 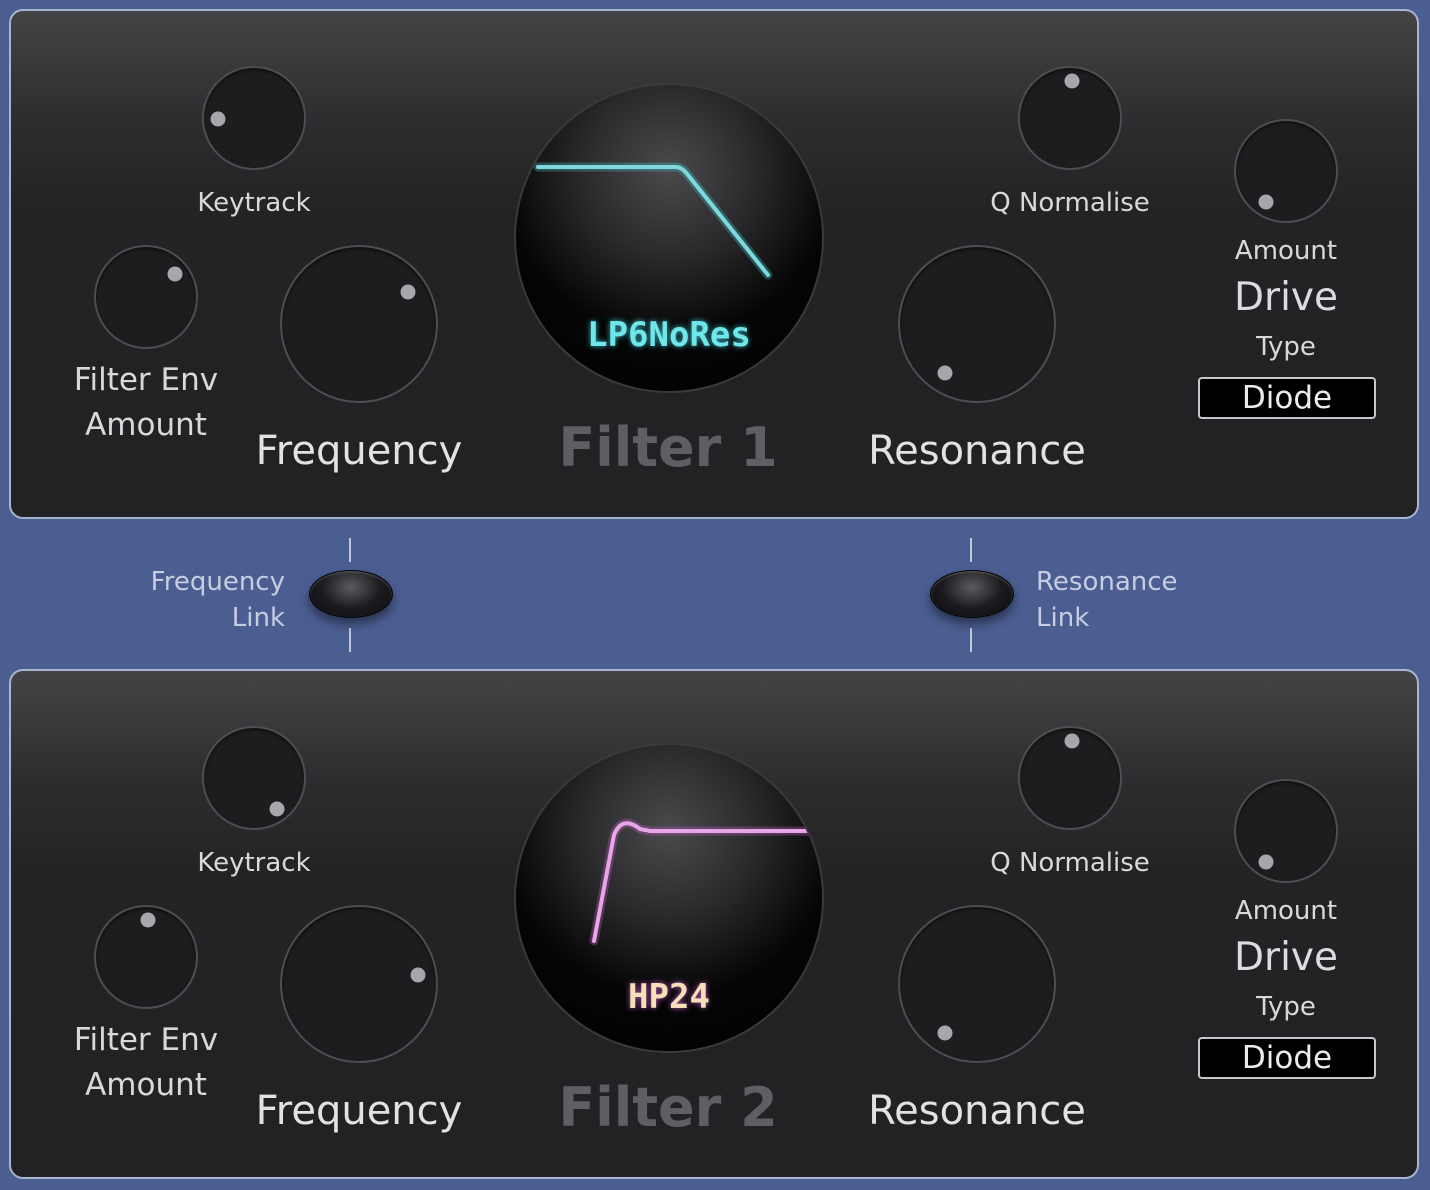 I want to click on filter-1-mode-label: LP6NoRes, so click(x=669, y=335).